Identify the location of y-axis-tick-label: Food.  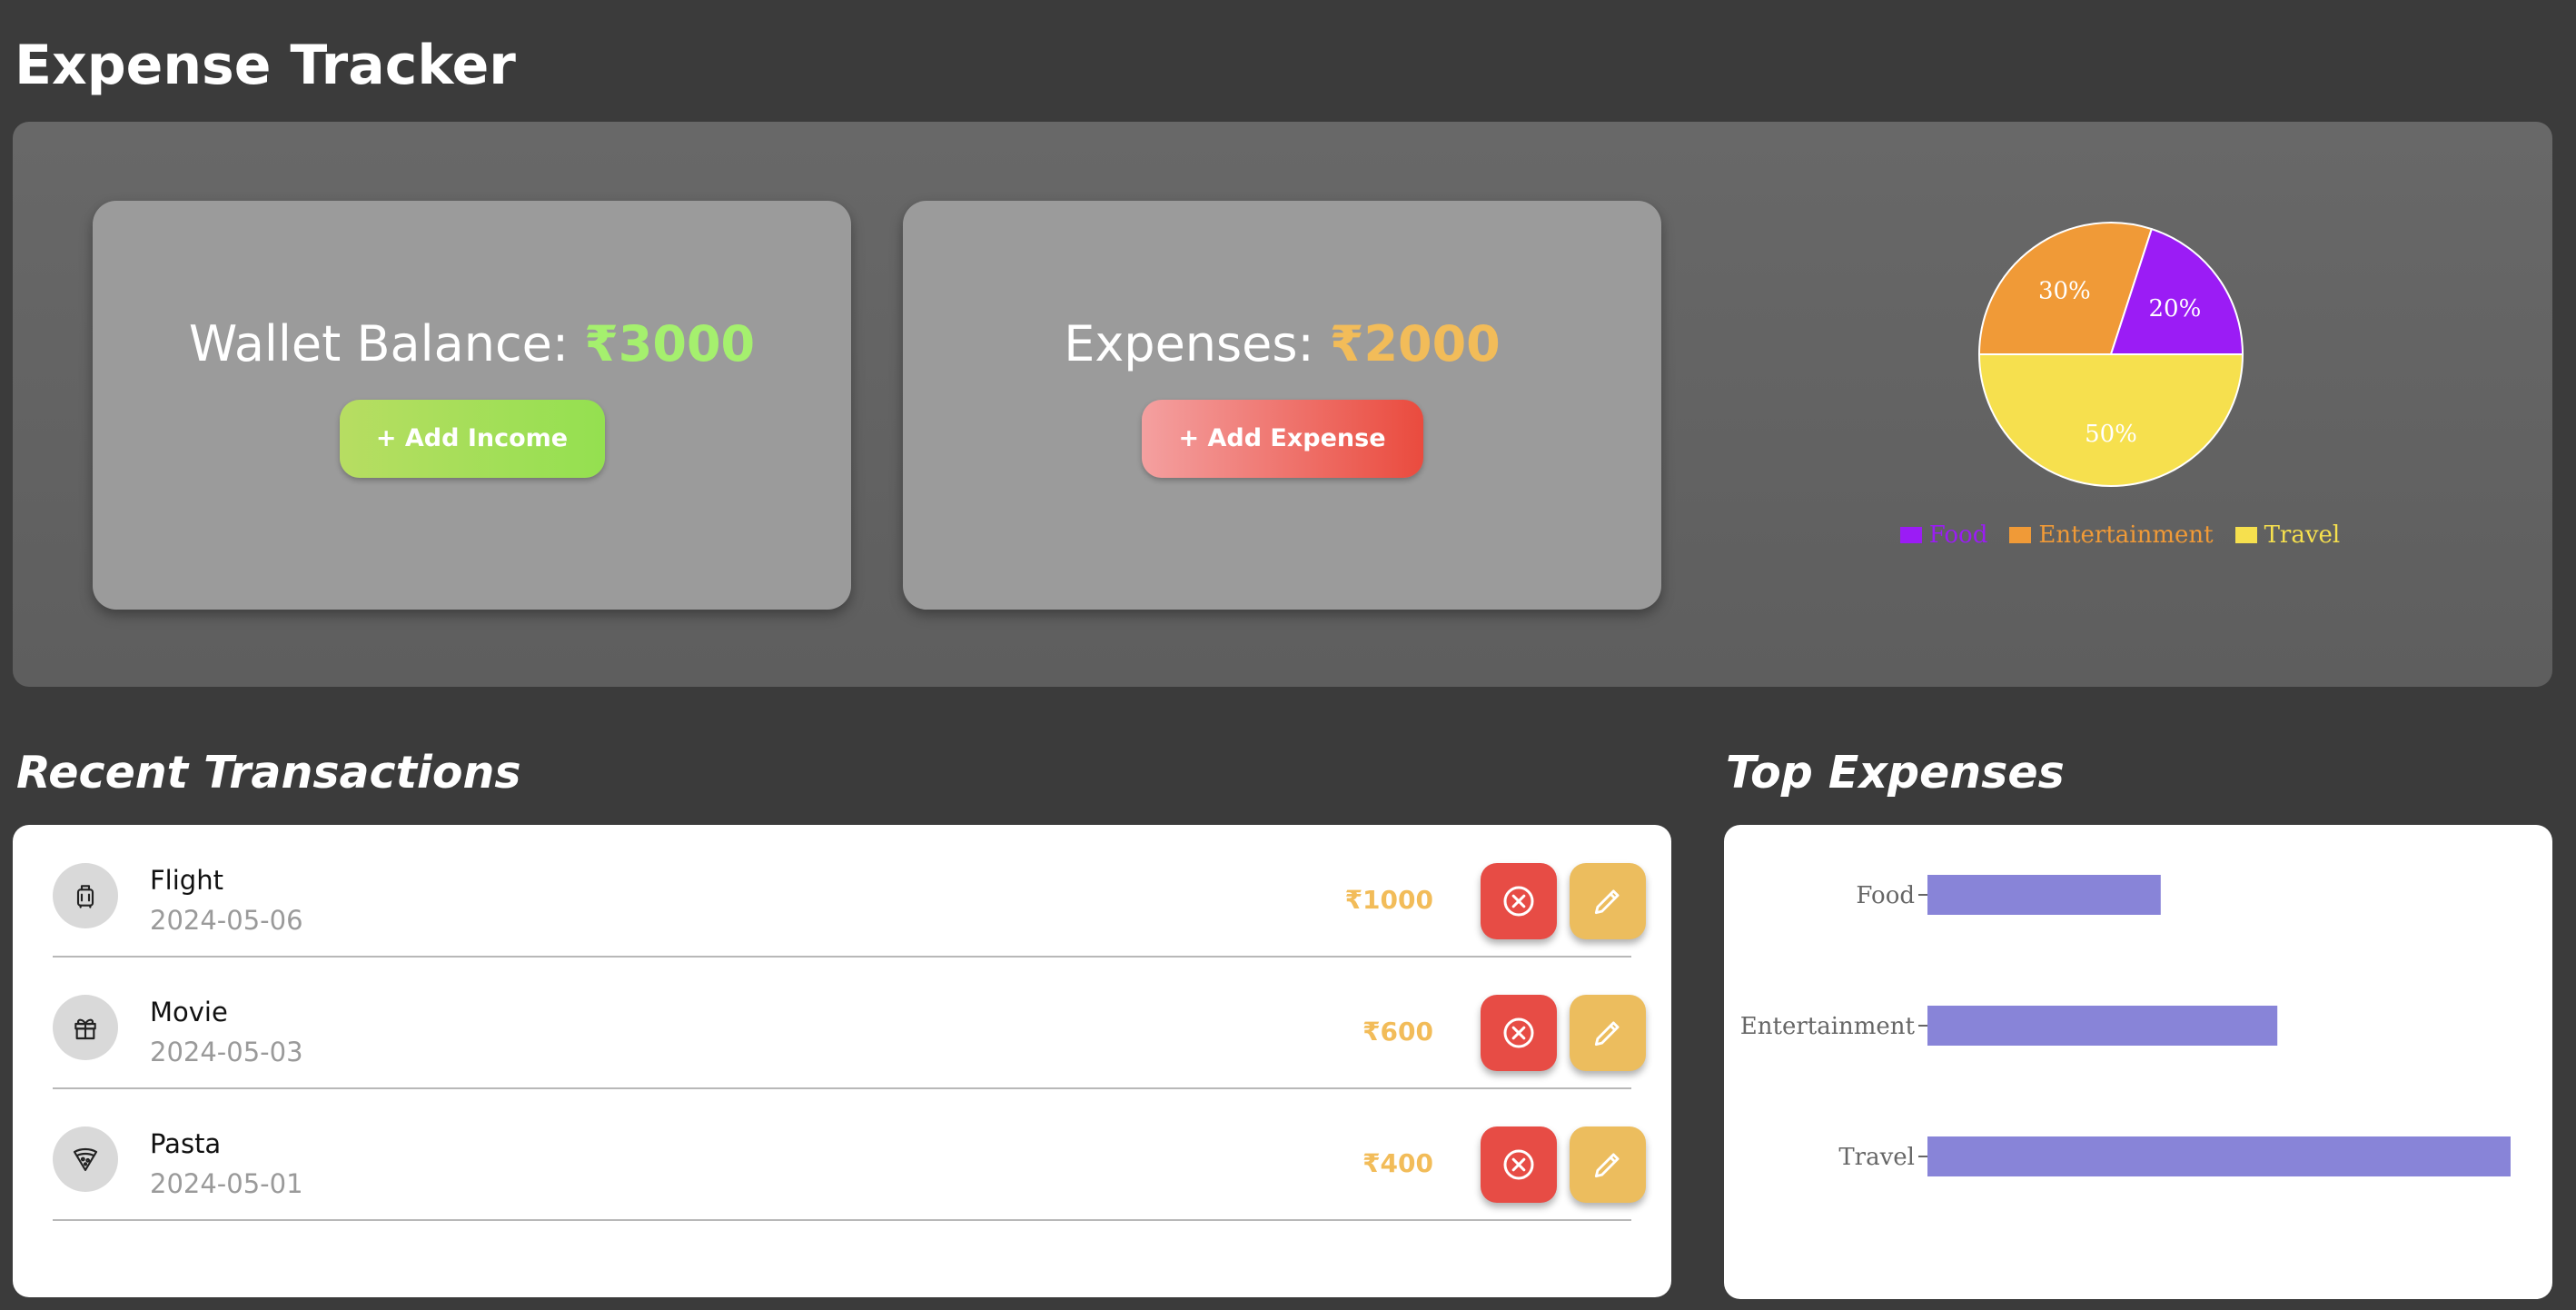
(1885, 895).